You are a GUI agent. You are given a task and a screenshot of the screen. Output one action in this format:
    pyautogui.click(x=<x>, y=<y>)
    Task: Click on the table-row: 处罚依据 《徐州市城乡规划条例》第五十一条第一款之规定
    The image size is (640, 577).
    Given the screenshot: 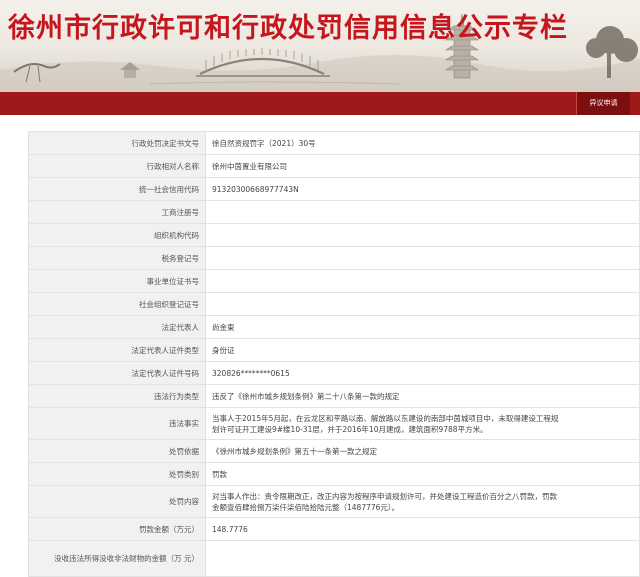 What is the action you would take?
    pyautogui.click(x=334, y=451)
    